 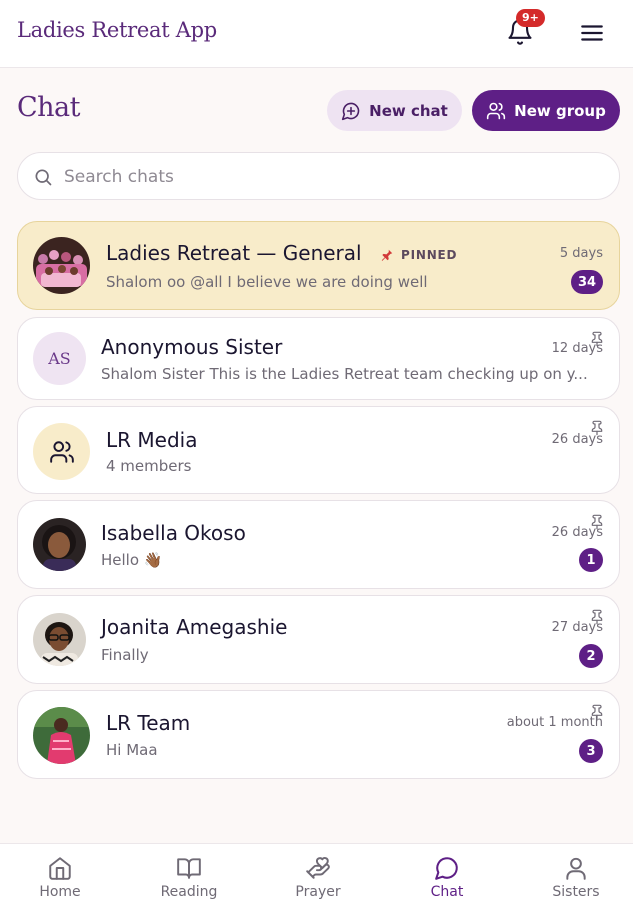 What do you see at coordinates (189, 892) in the screenshot?
I see `nav-label: Reading` at bounding box center [189, 892].